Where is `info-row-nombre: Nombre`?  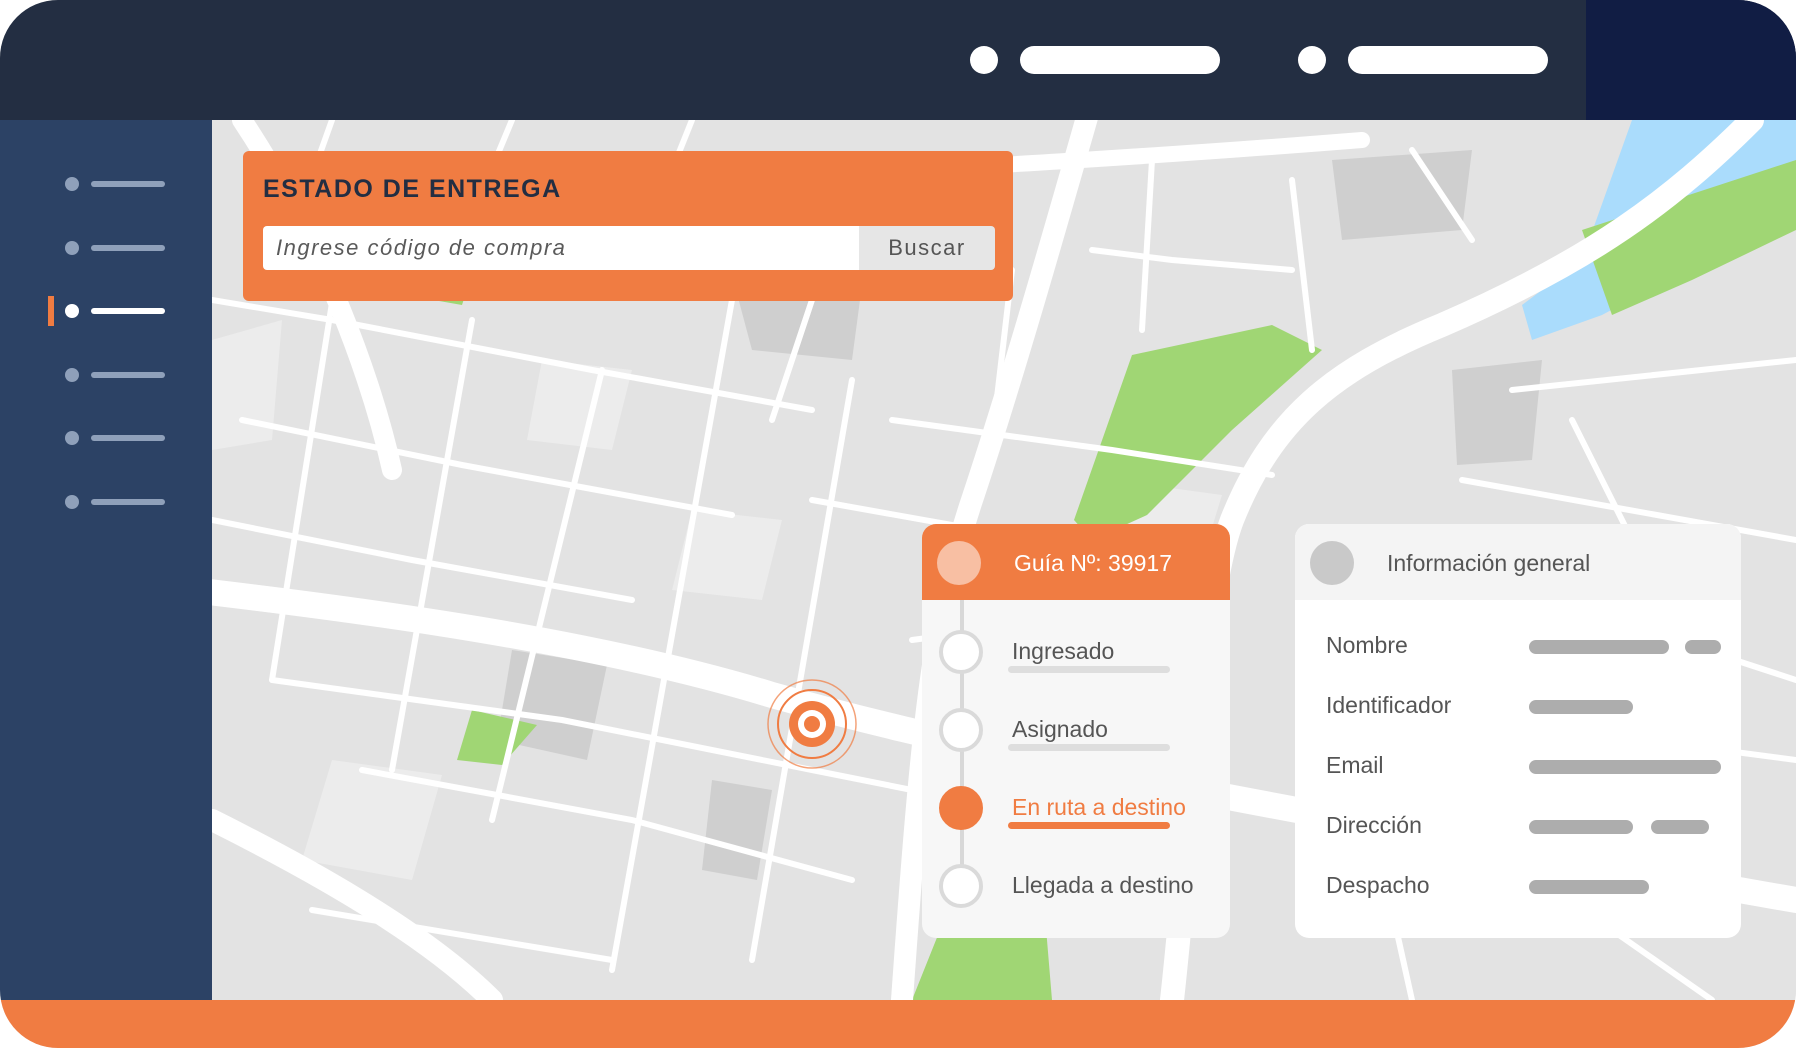 info-row-nombre: Nombre is located at coordinates (1518, 646).